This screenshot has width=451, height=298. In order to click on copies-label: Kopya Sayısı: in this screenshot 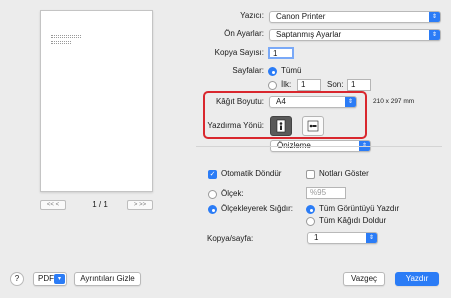, I will do `click(239, 52)`.